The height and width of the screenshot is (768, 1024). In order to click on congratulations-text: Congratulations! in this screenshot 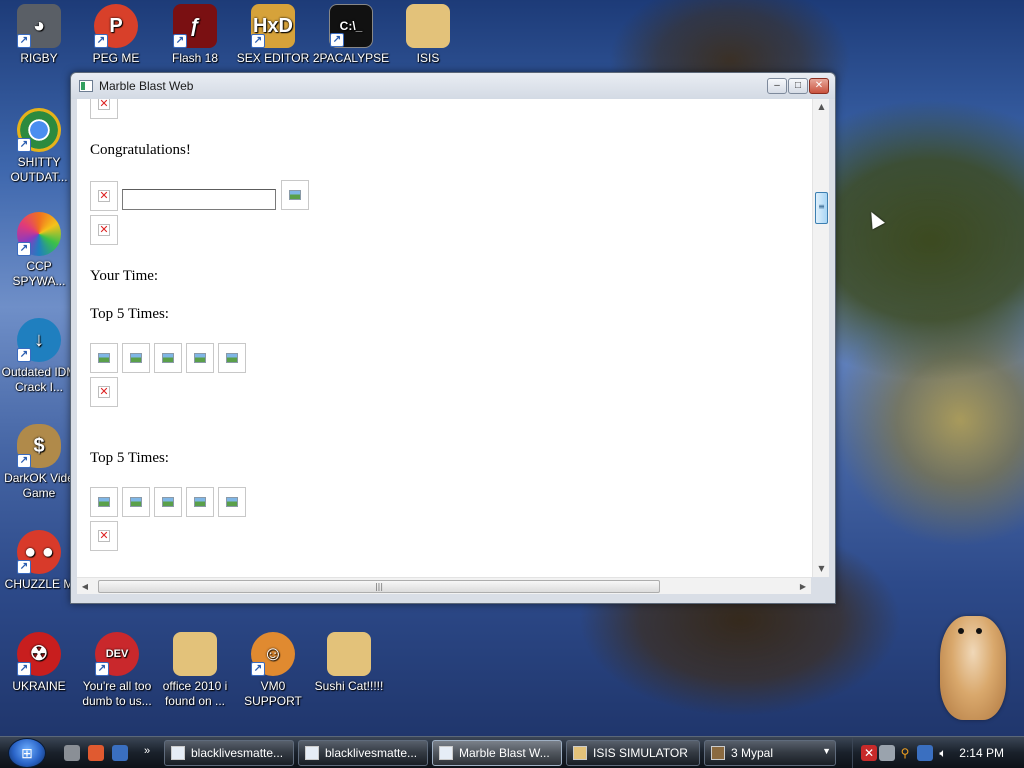, I will do `click(140, 150)`.